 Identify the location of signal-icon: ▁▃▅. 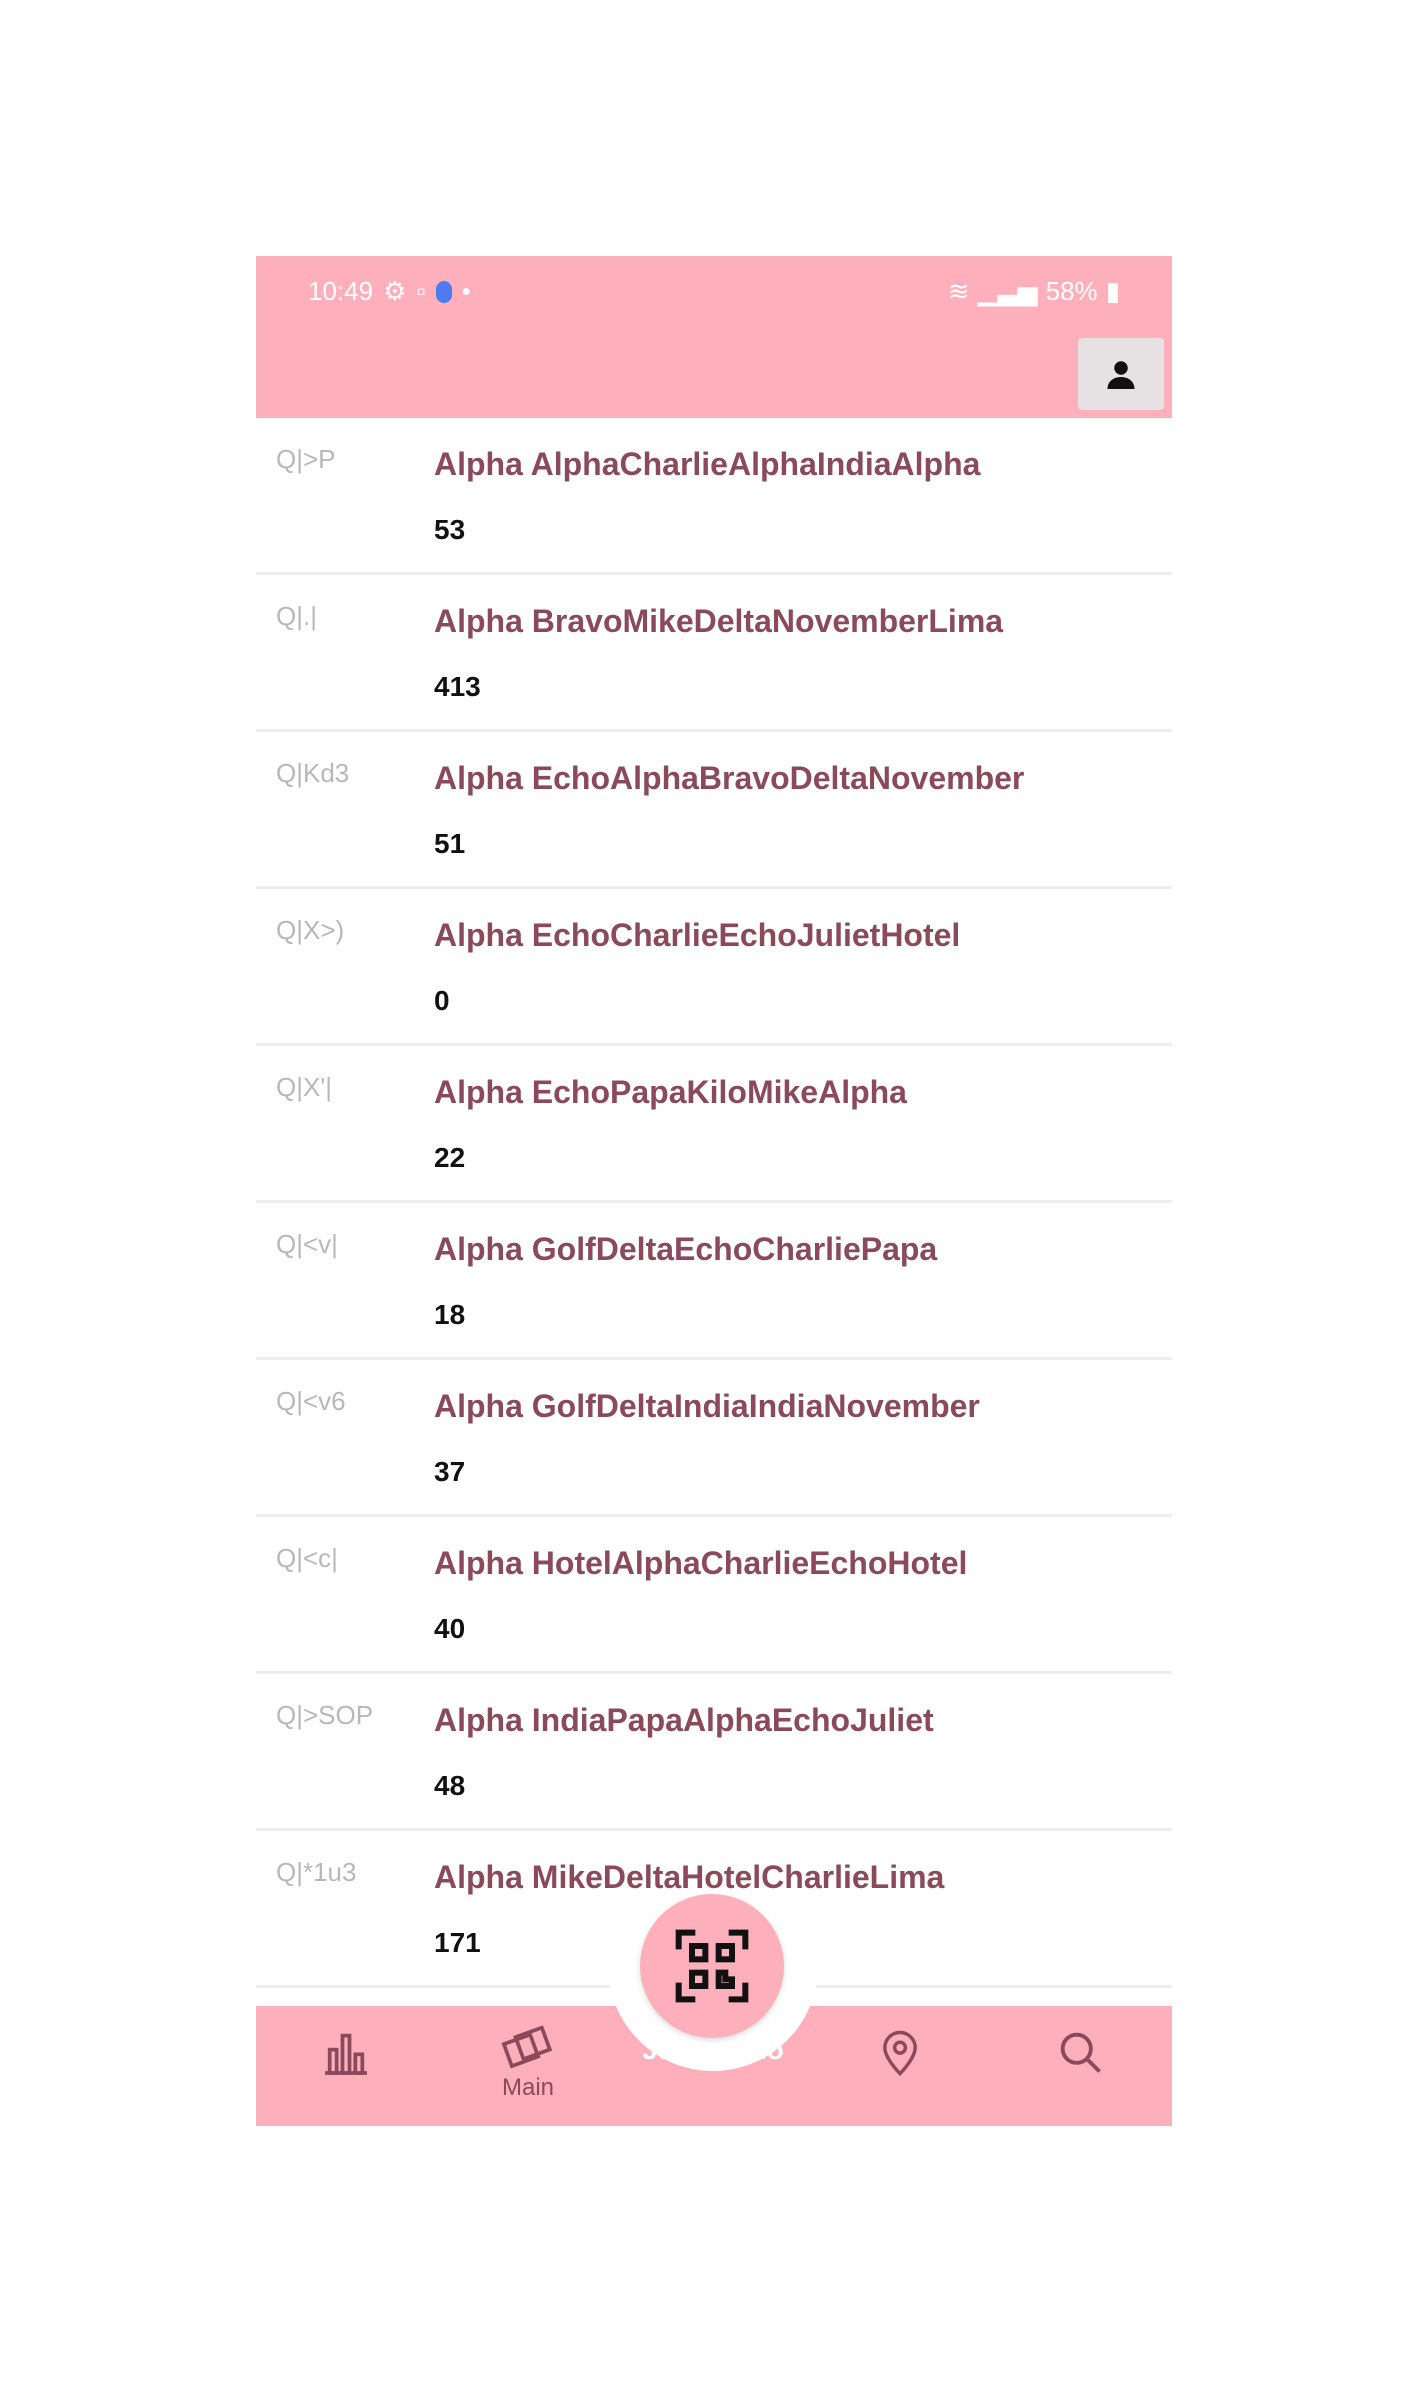
(1007, 291).